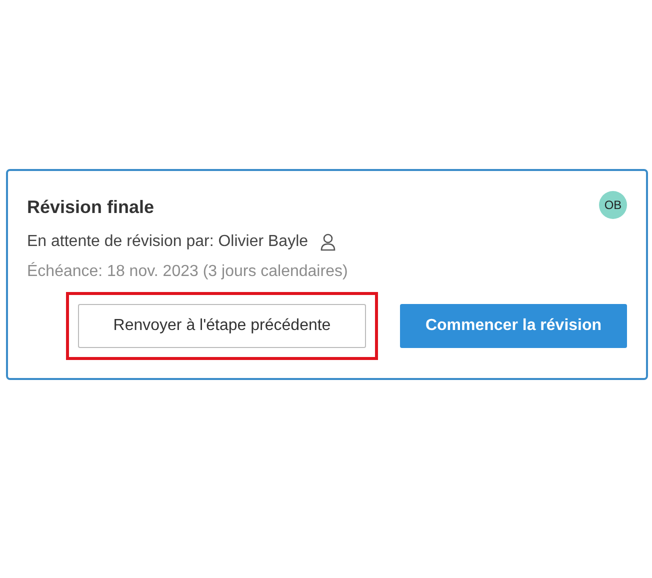  Describe the element at coordinates (90, 207) in the screenshot. I see `card-title: Révision finale` at that location.